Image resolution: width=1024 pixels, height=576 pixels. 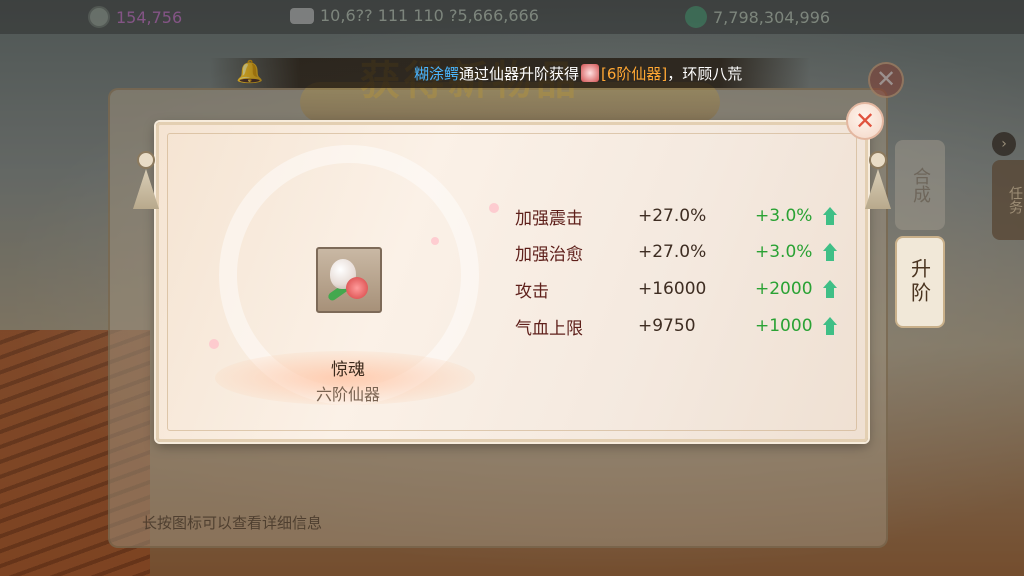 What do you see at coordinates (784, 289) in the screenshot?
I see `stat-increase: +2000` at bounding box center [784, 289].